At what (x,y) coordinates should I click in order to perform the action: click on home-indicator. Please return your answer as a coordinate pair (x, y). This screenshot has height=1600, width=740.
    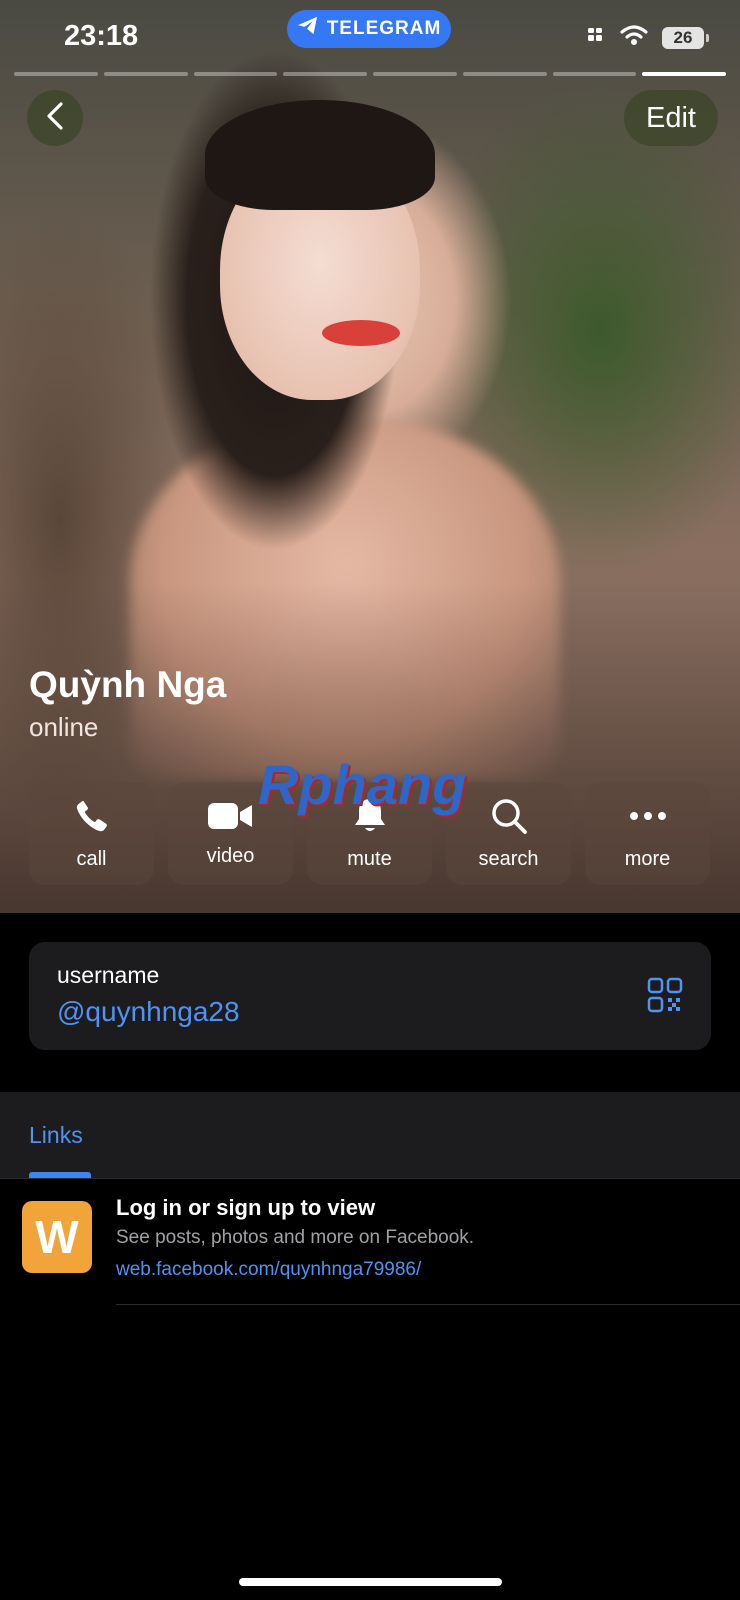
    Looking at the image, I should click on (370, 1582).